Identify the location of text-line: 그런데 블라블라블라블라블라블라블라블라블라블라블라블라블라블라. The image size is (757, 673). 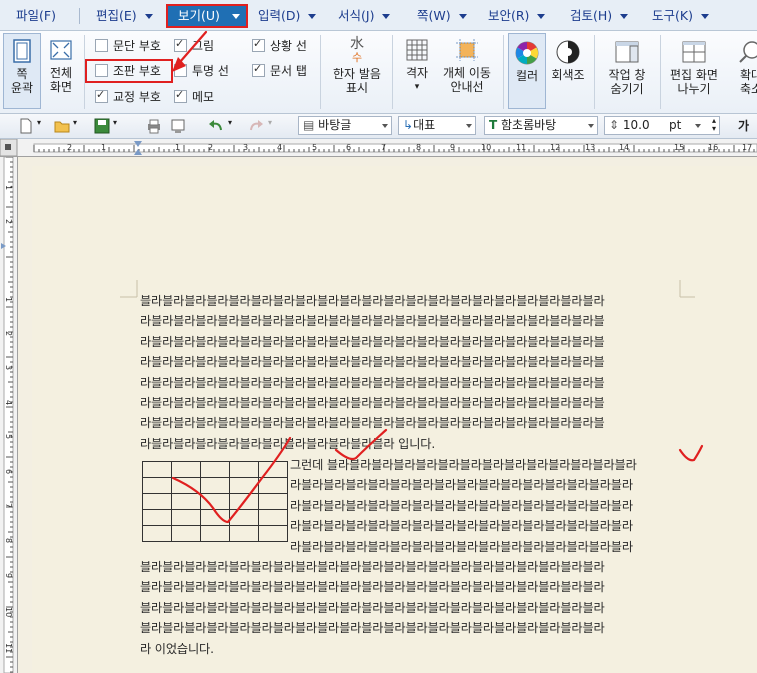
(463, 465).